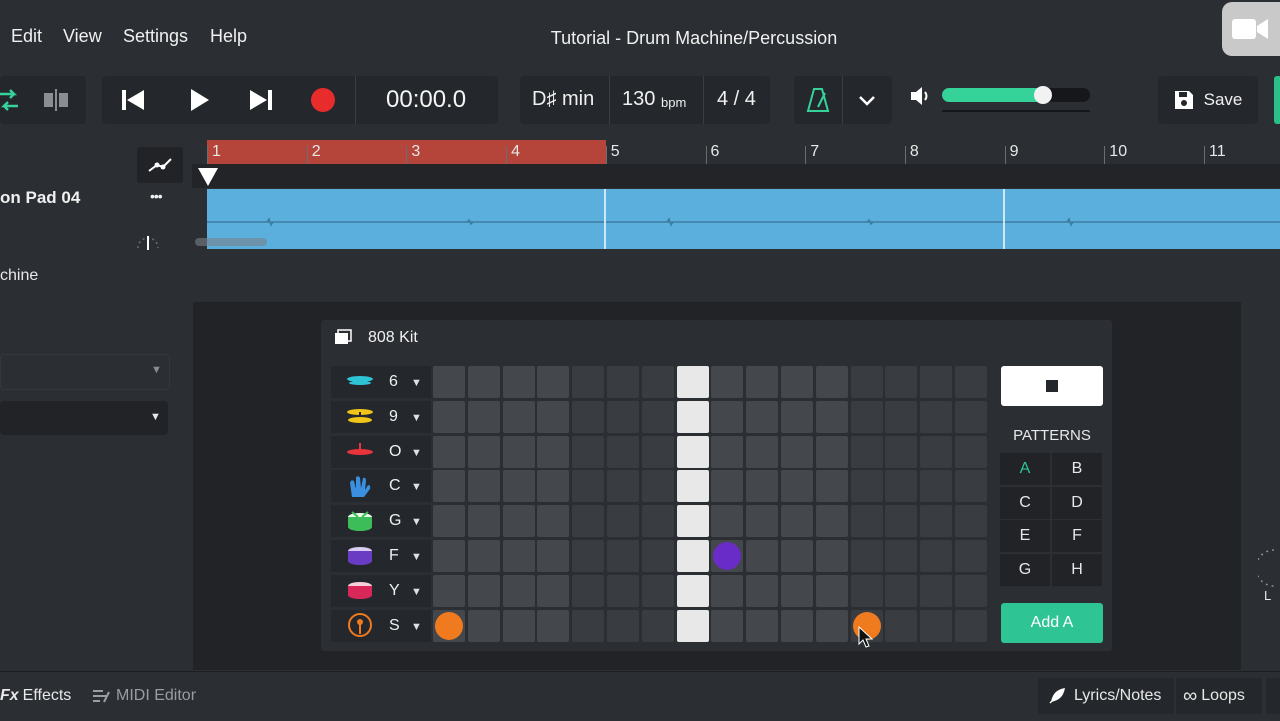 The height and width of the screenshot is (721, 1280). What do you see at coordinates (85, 372) in the screenshot?
I see `preset-dropdown: ▼` at bounding box center [85, 372].